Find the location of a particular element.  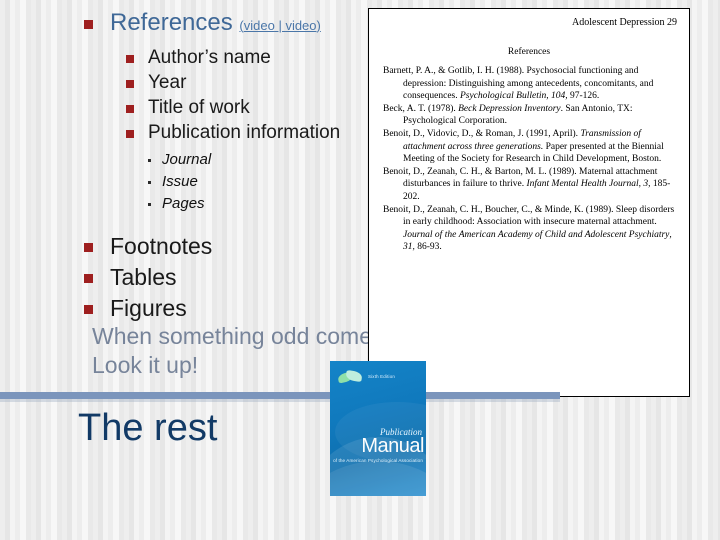

reference-punct: . is located at coordinates (562, 108).